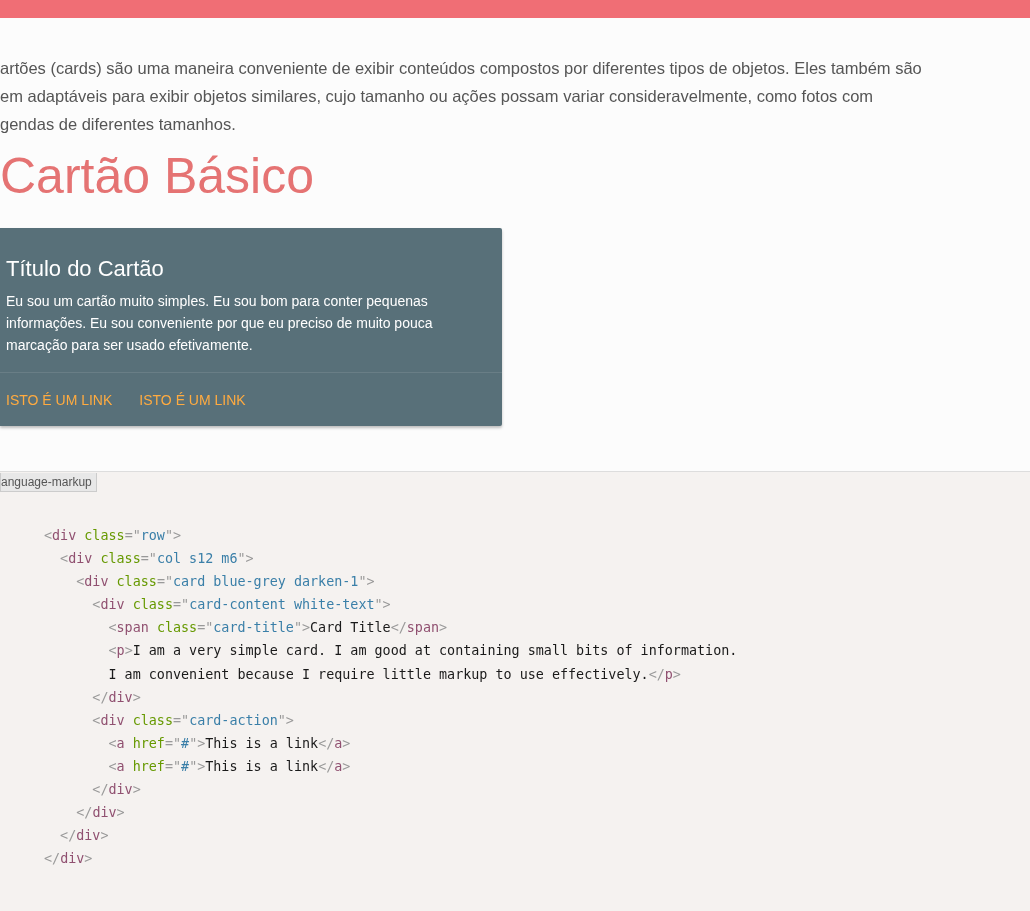  Describe the element at coordinates (48, 482) in the screenshot. I see `language-label: anguage-markup` at that location.